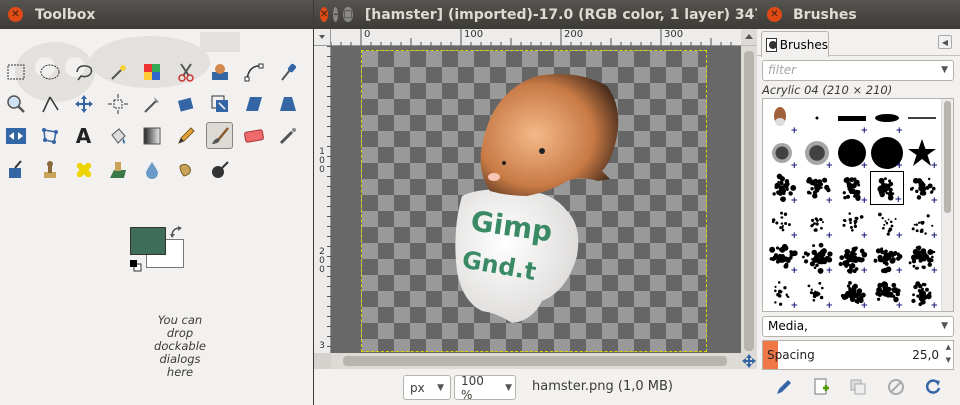  What do you see at coordinates (485, 388) in the screenshot?
I see `zoom-select: 100 % ▼` at bounding box center [485, 388].